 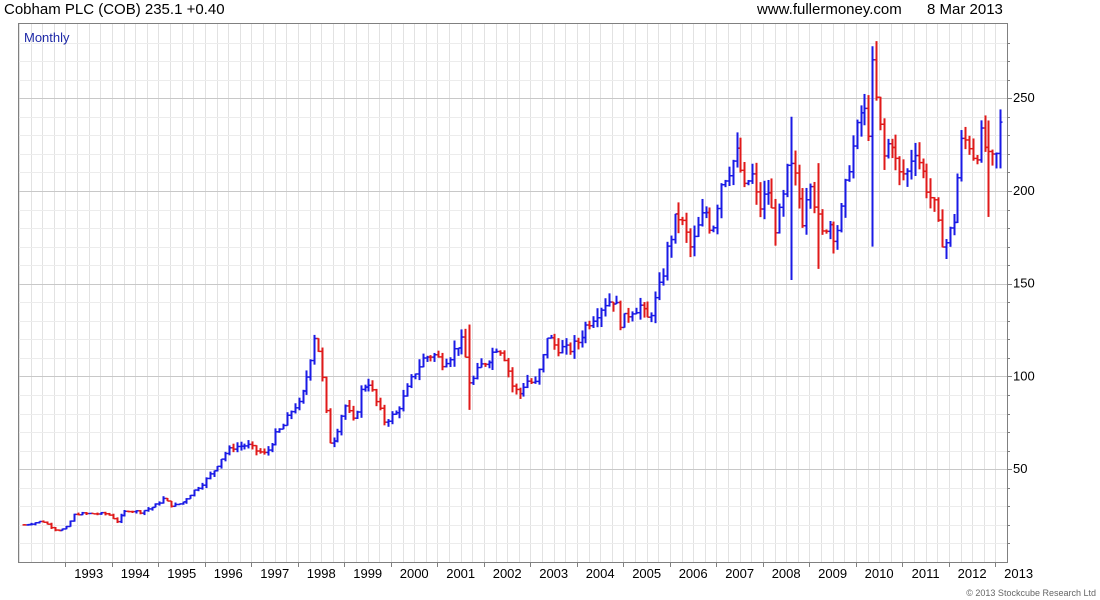 What do you see at coordinates (1024, 375) in the screenshot?
I see `y-tick-label: 100` at bounding box center [1024, 375].